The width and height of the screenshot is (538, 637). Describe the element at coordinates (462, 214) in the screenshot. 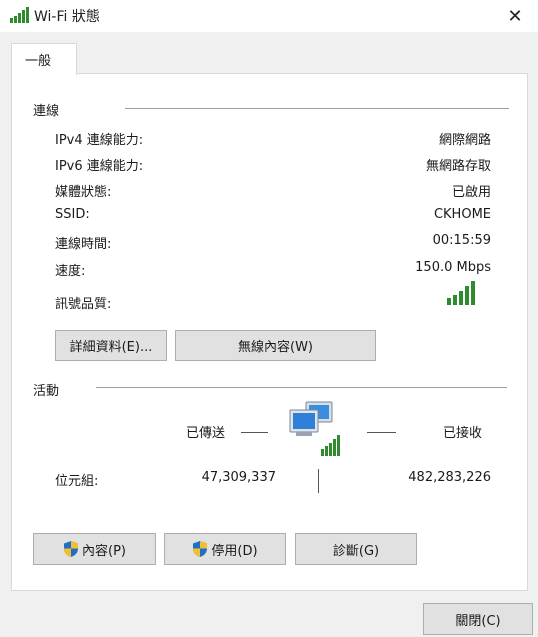

I see `ssid-value: CKHOME` at that location.